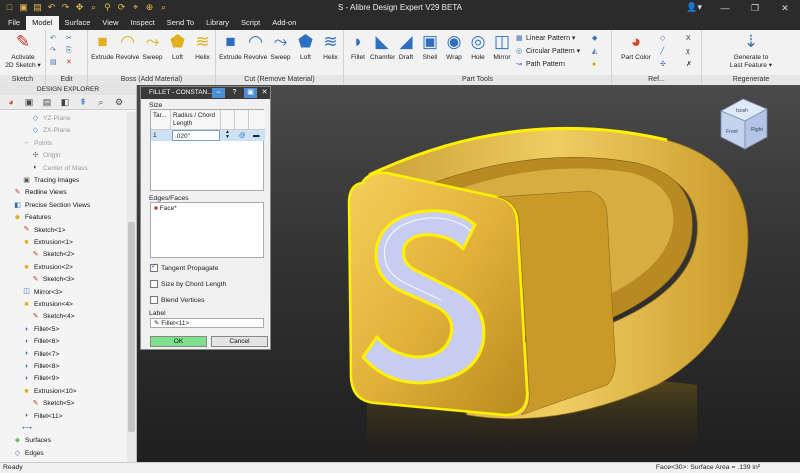 This screenshot has height=473, width=800. What do you see at coordinates (691, 64) in the screenshot?
I see `script-tool-button: ✗` at bounding box center [691, 64].